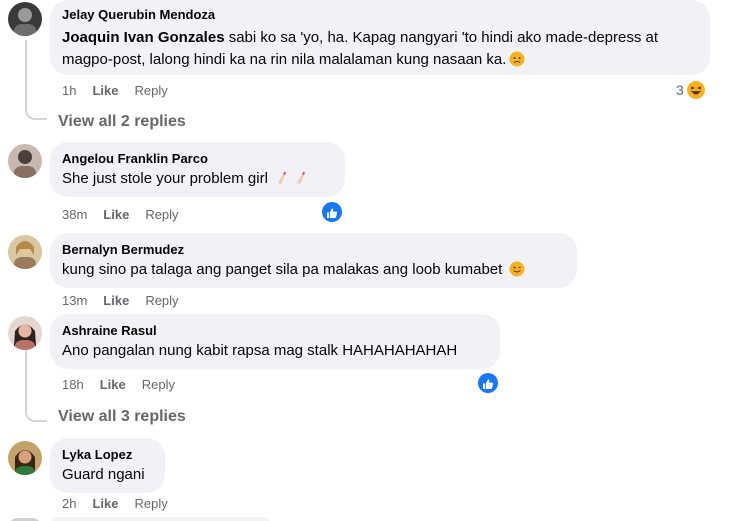  I want to click on comment-actions: 1h Like Reply, so click(115, 90).